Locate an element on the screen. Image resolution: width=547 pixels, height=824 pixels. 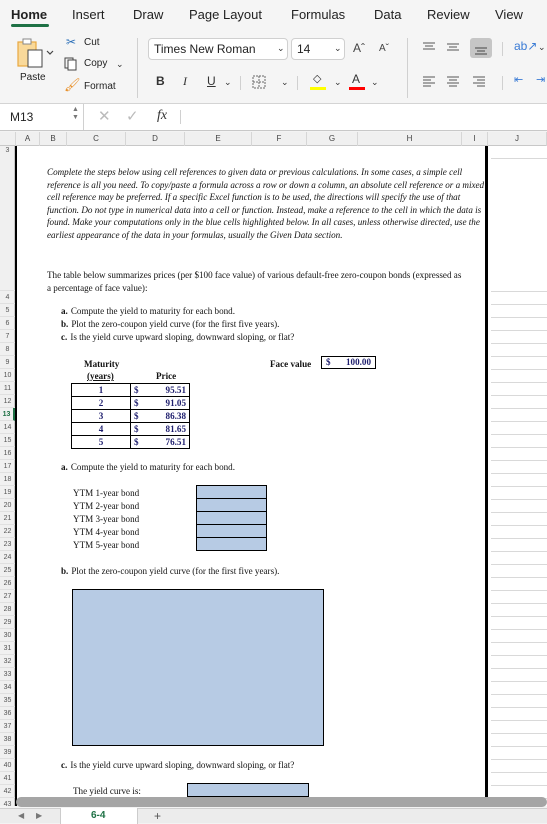
row-header-36: 36 is located at coordinates (7, 713).